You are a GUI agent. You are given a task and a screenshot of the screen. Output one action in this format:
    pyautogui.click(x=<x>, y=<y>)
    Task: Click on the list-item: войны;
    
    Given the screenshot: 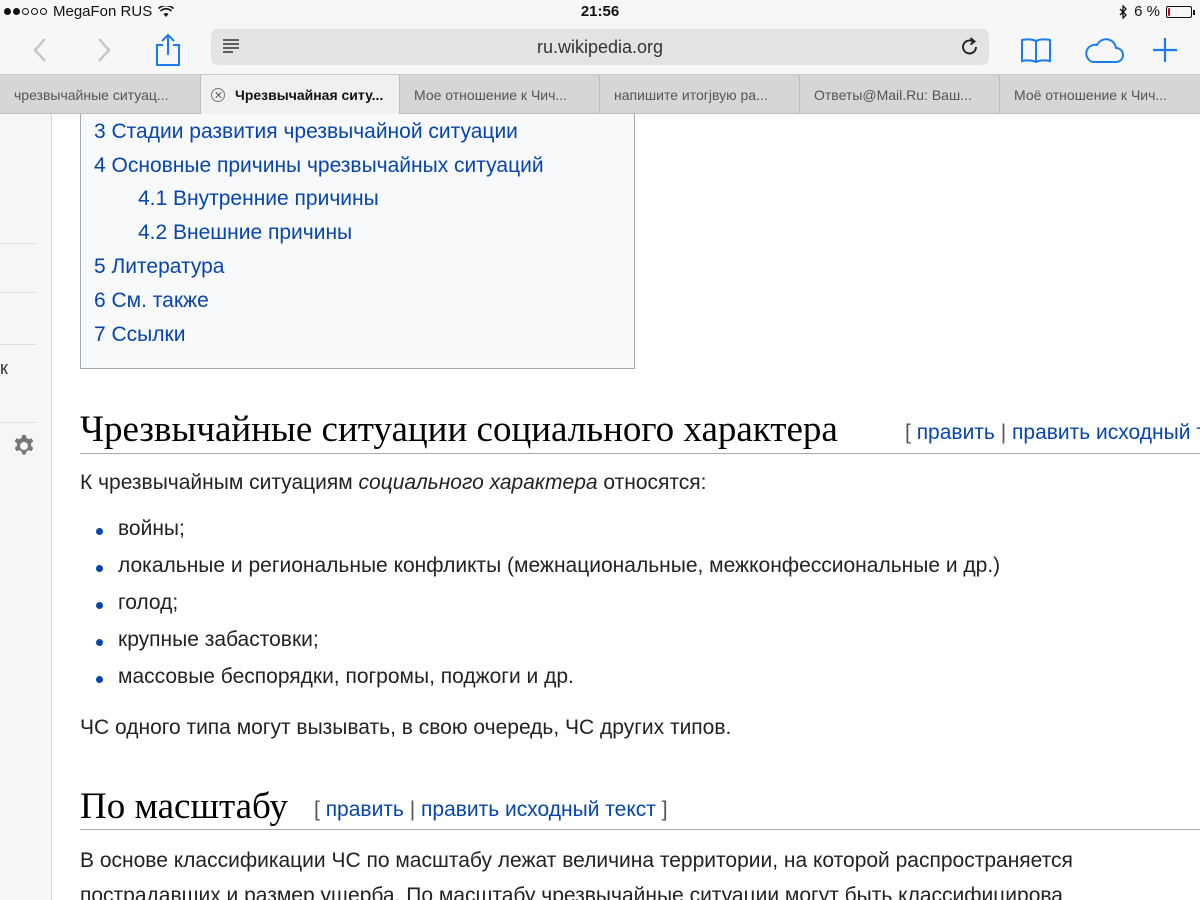 What is the action you would take?
    pyautogui.click(x=548, y=535)
    